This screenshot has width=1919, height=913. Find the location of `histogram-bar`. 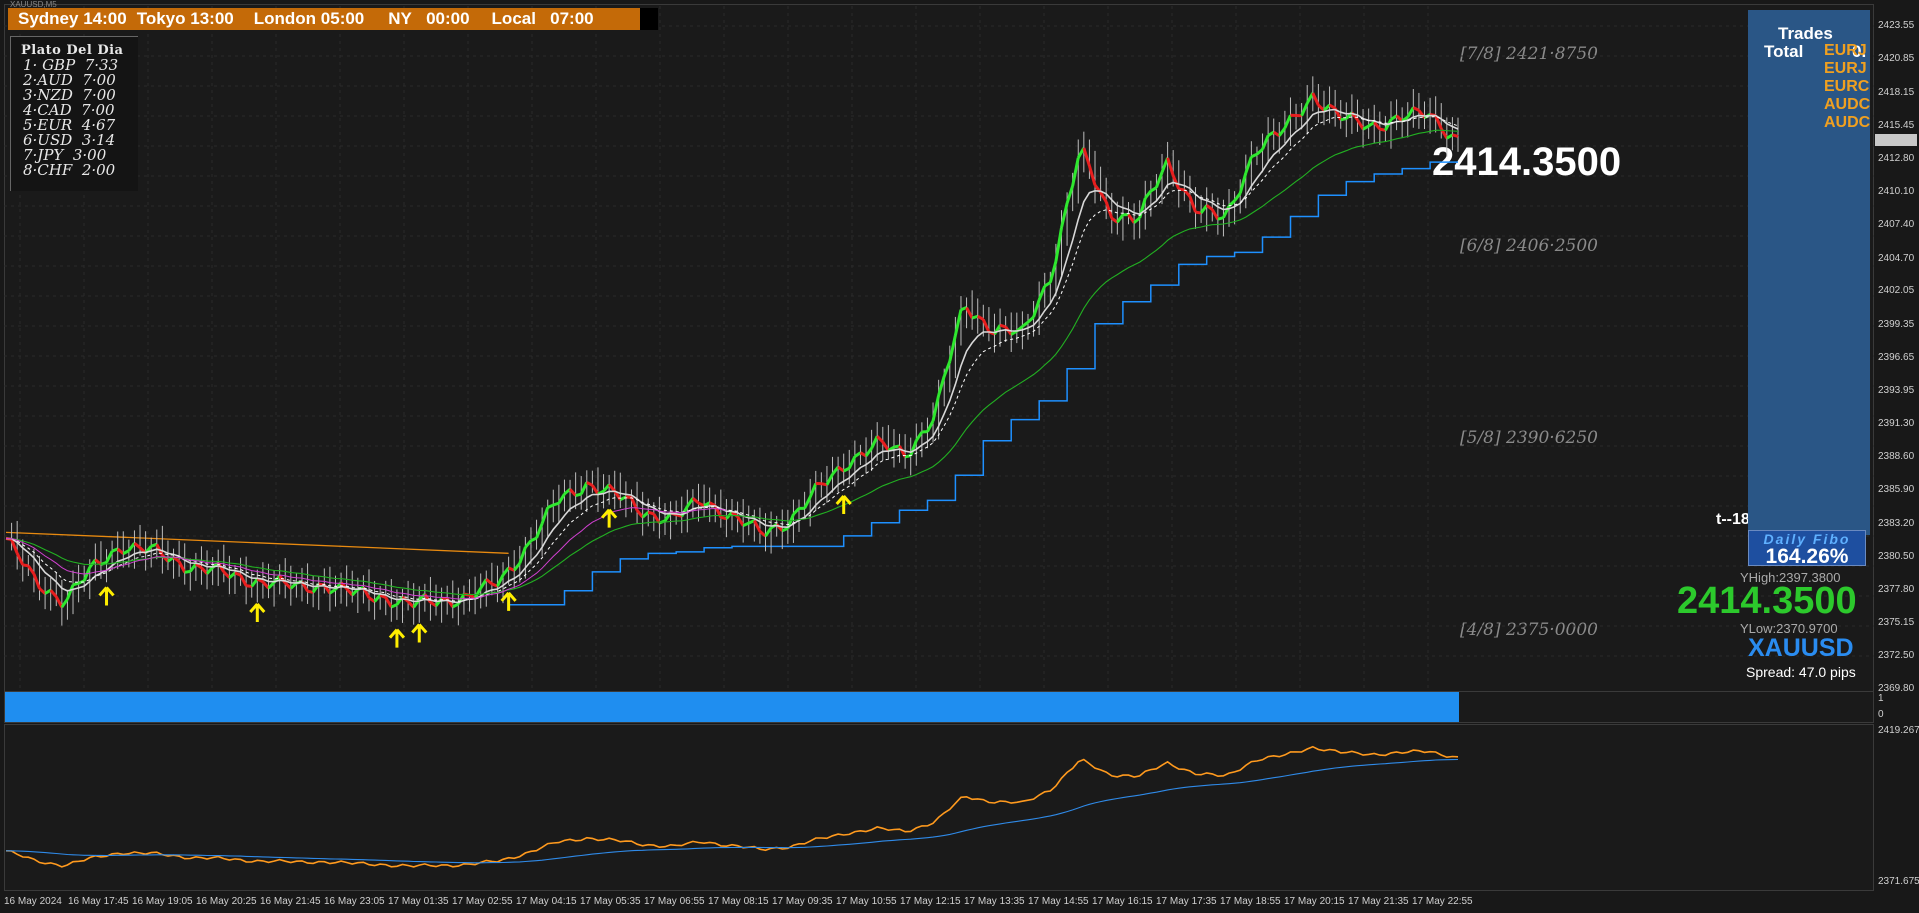

histogram-bar is located at coordinates (732, 707).